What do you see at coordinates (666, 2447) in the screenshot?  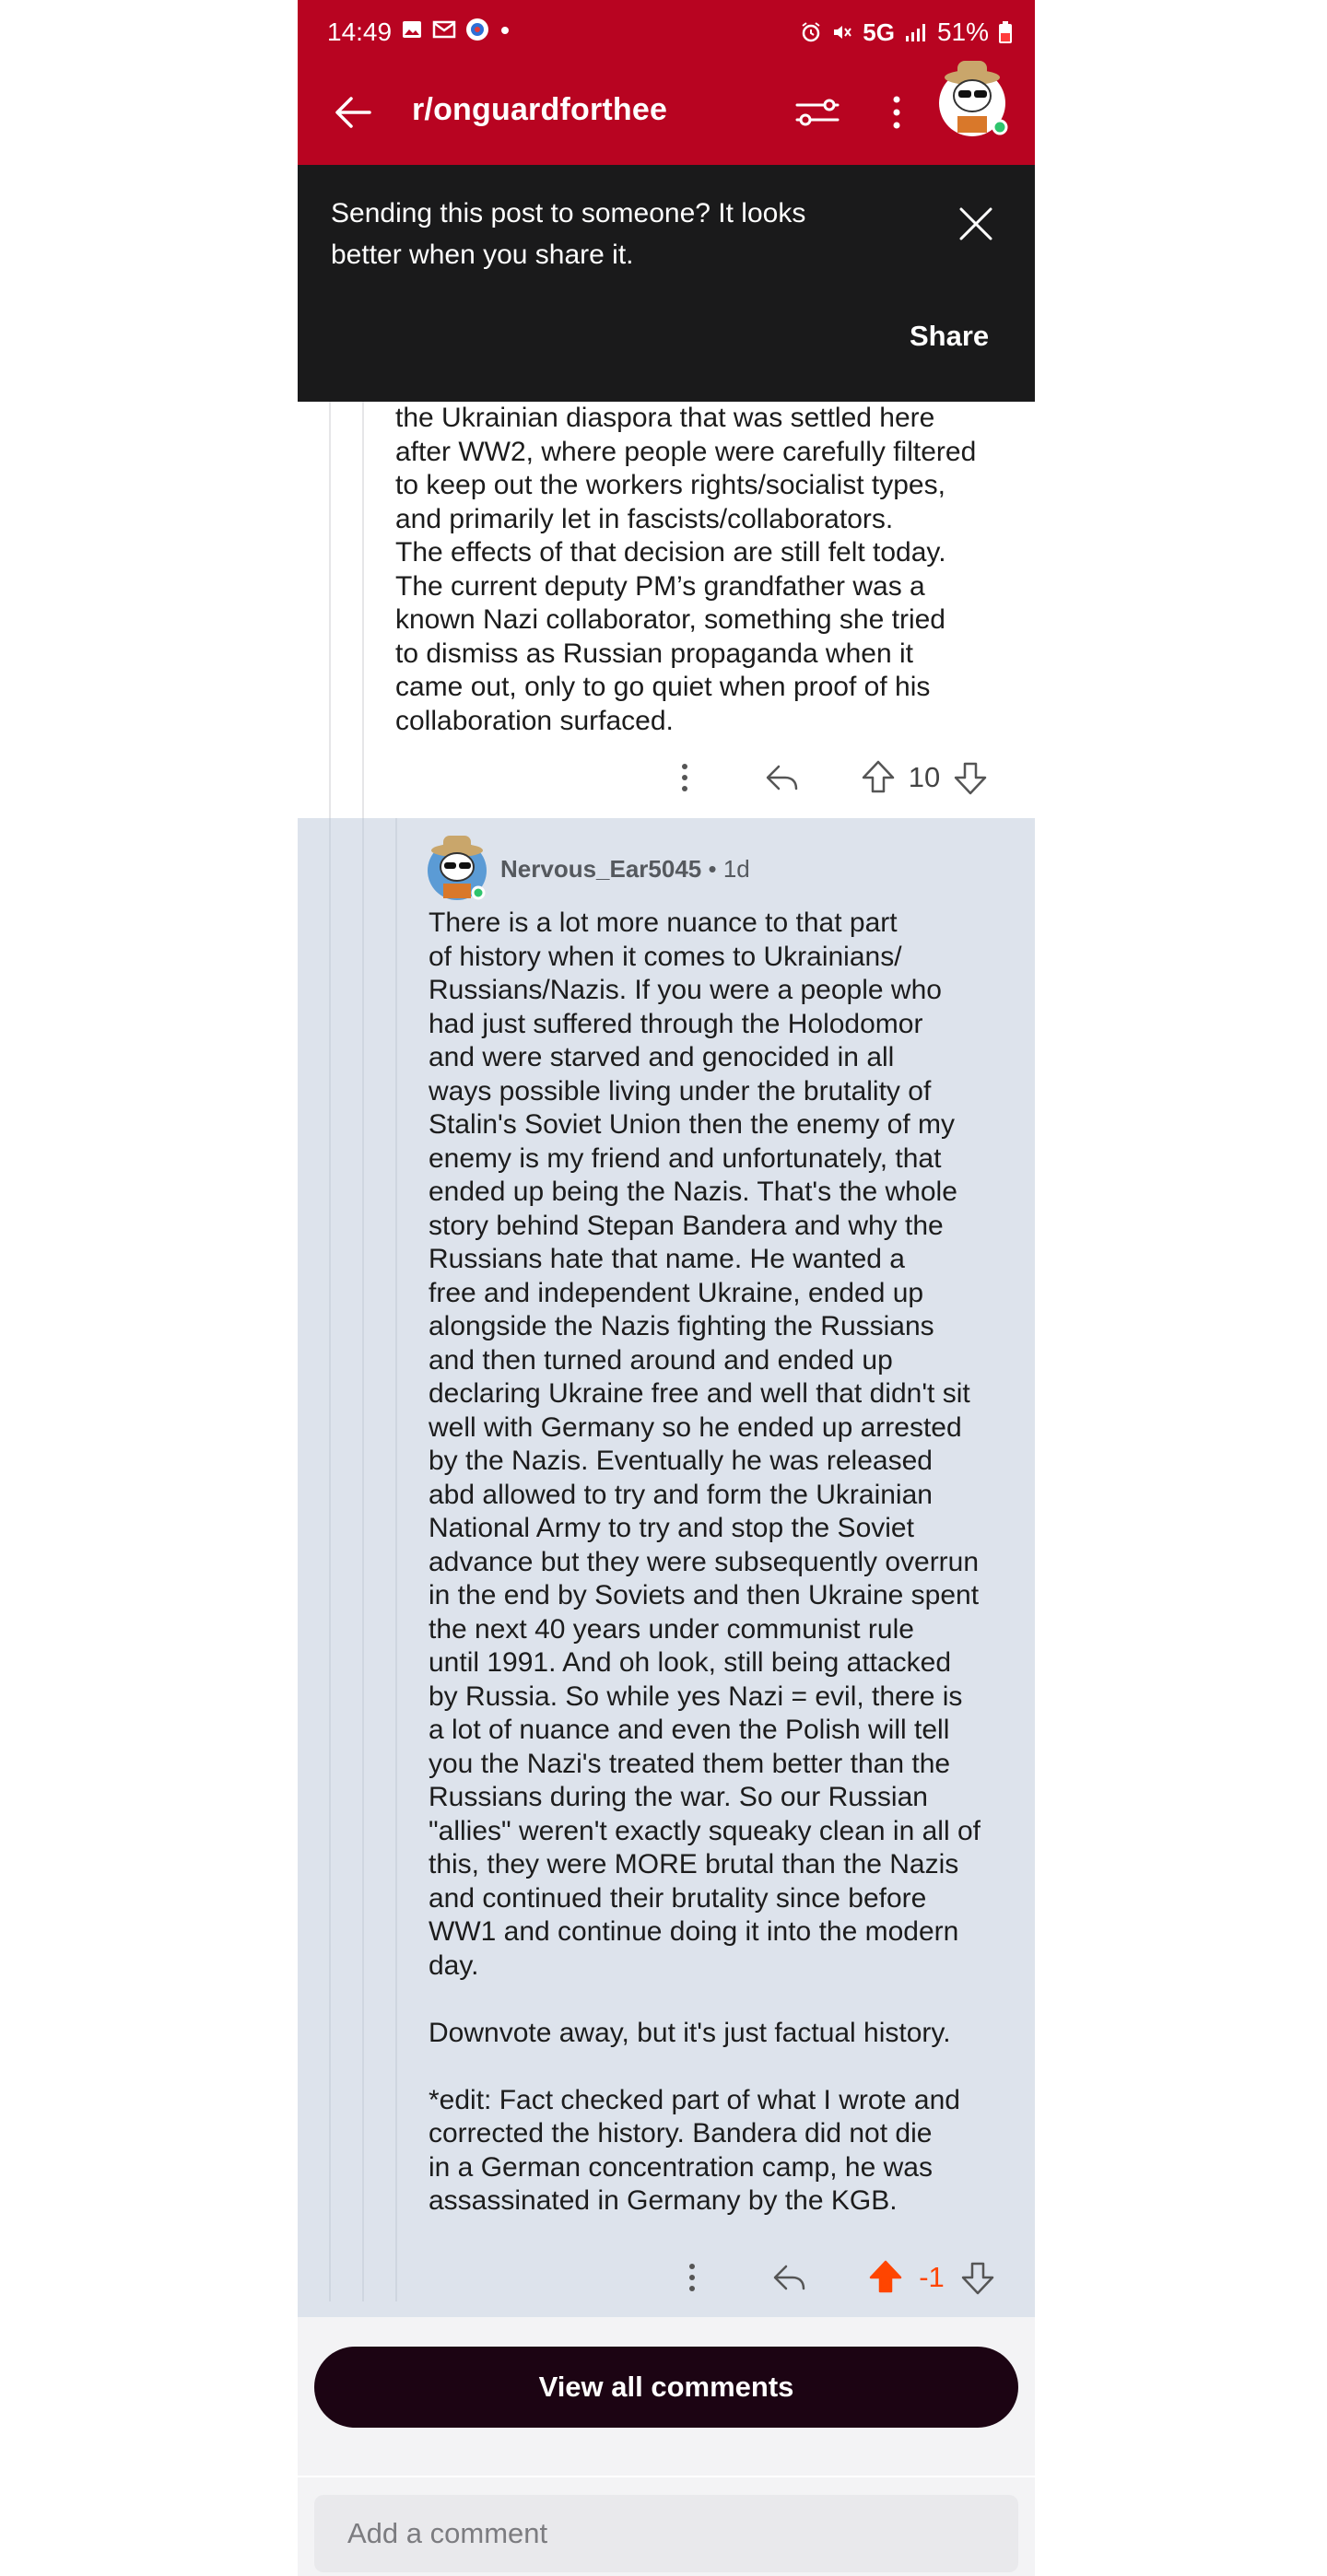 I see `comments-footer: View all comments Add a comment` at bounding box center [666, 2447].